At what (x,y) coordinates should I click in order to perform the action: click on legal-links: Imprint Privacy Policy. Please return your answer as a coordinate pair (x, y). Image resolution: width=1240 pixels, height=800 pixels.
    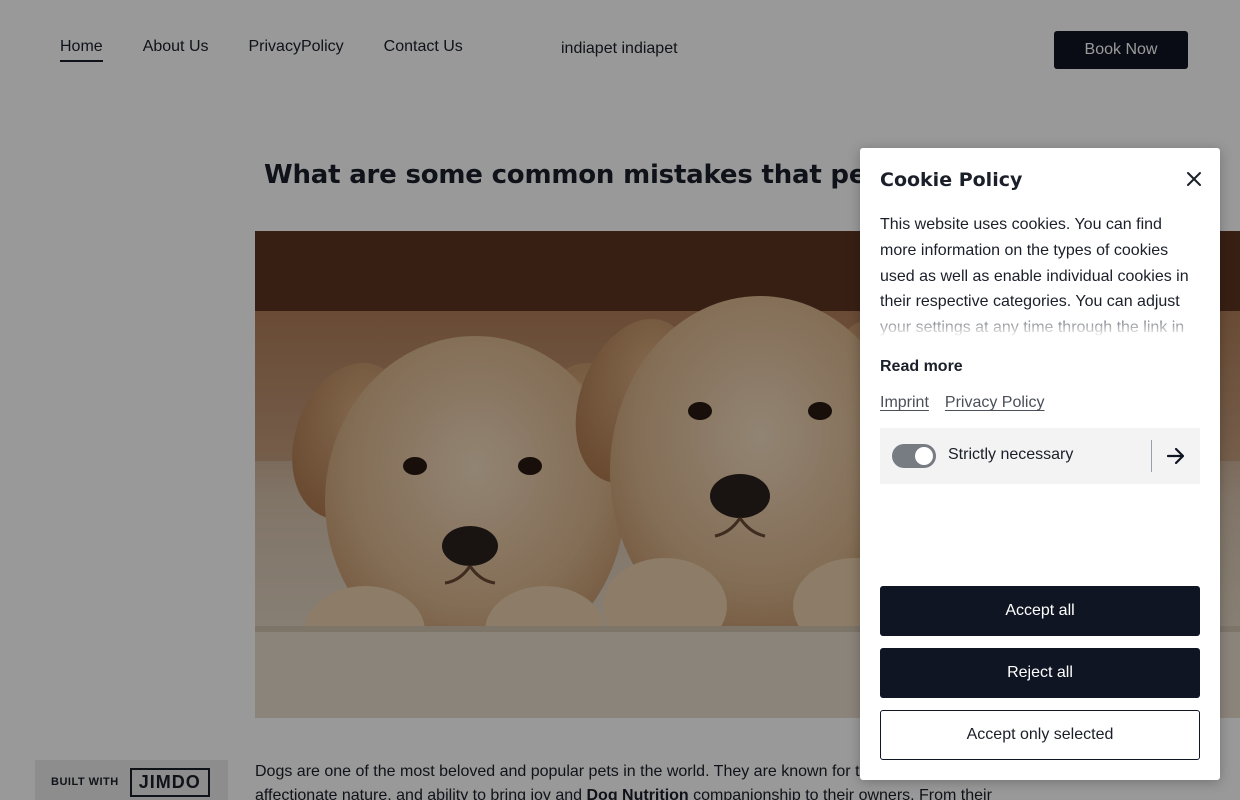
    Looking at the image, I should click on (962, 403).